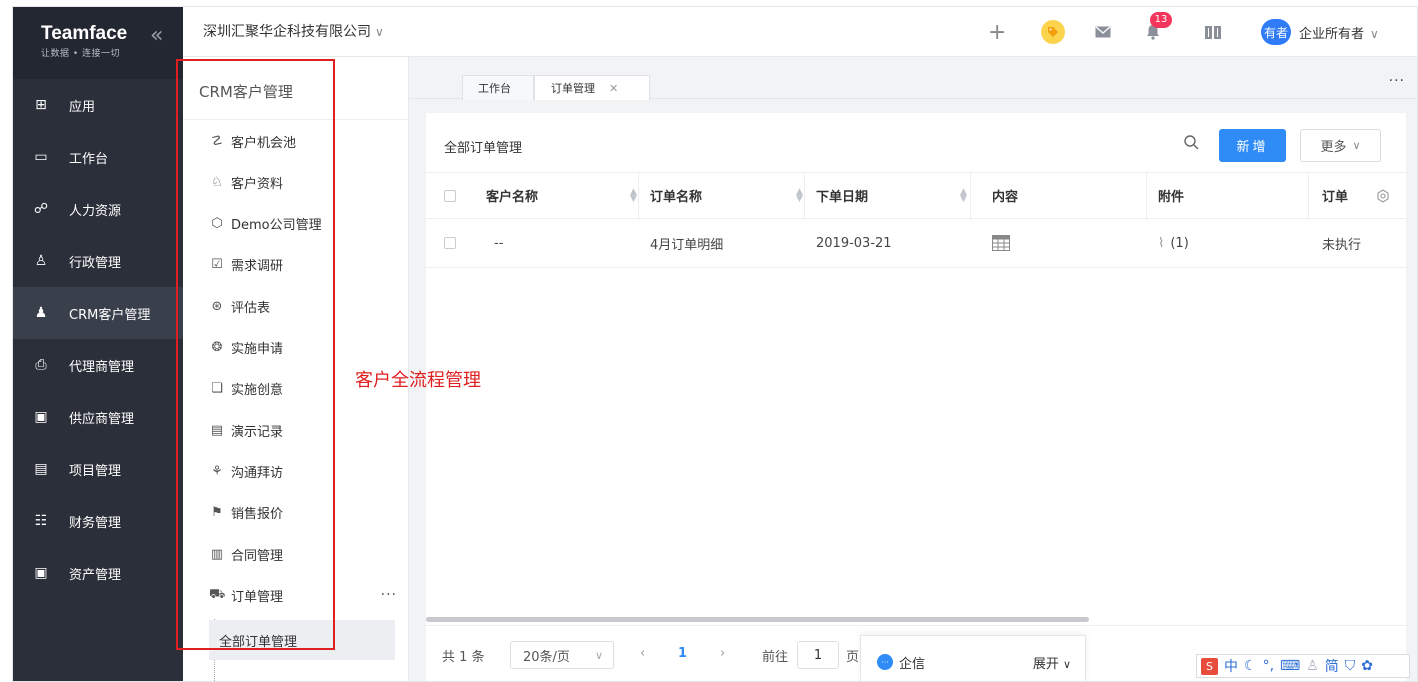 This screenshot has height=682, width=1418. What do you see at coordinates (891, 195) in the screenshot?
I see `column-header-date: 下单日期 ▲ ▼` at bounding box center [891, 195].